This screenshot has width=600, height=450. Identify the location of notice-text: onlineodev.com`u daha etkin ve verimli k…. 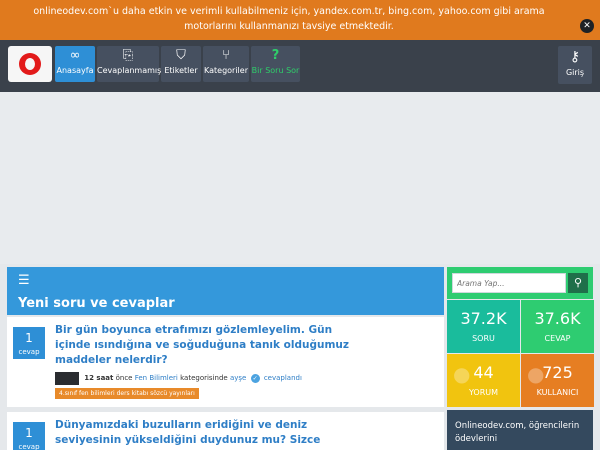
(289, 19).